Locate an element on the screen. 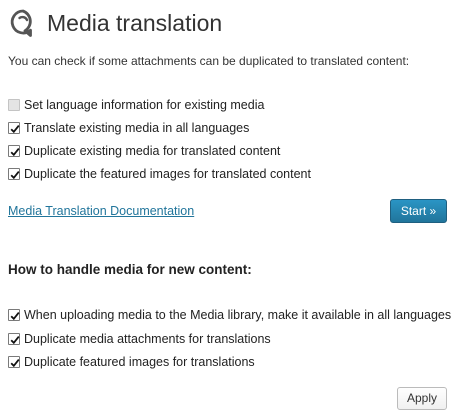 The image size is (454, 418). page-header: Media translation is located at coordinates (115, 23).